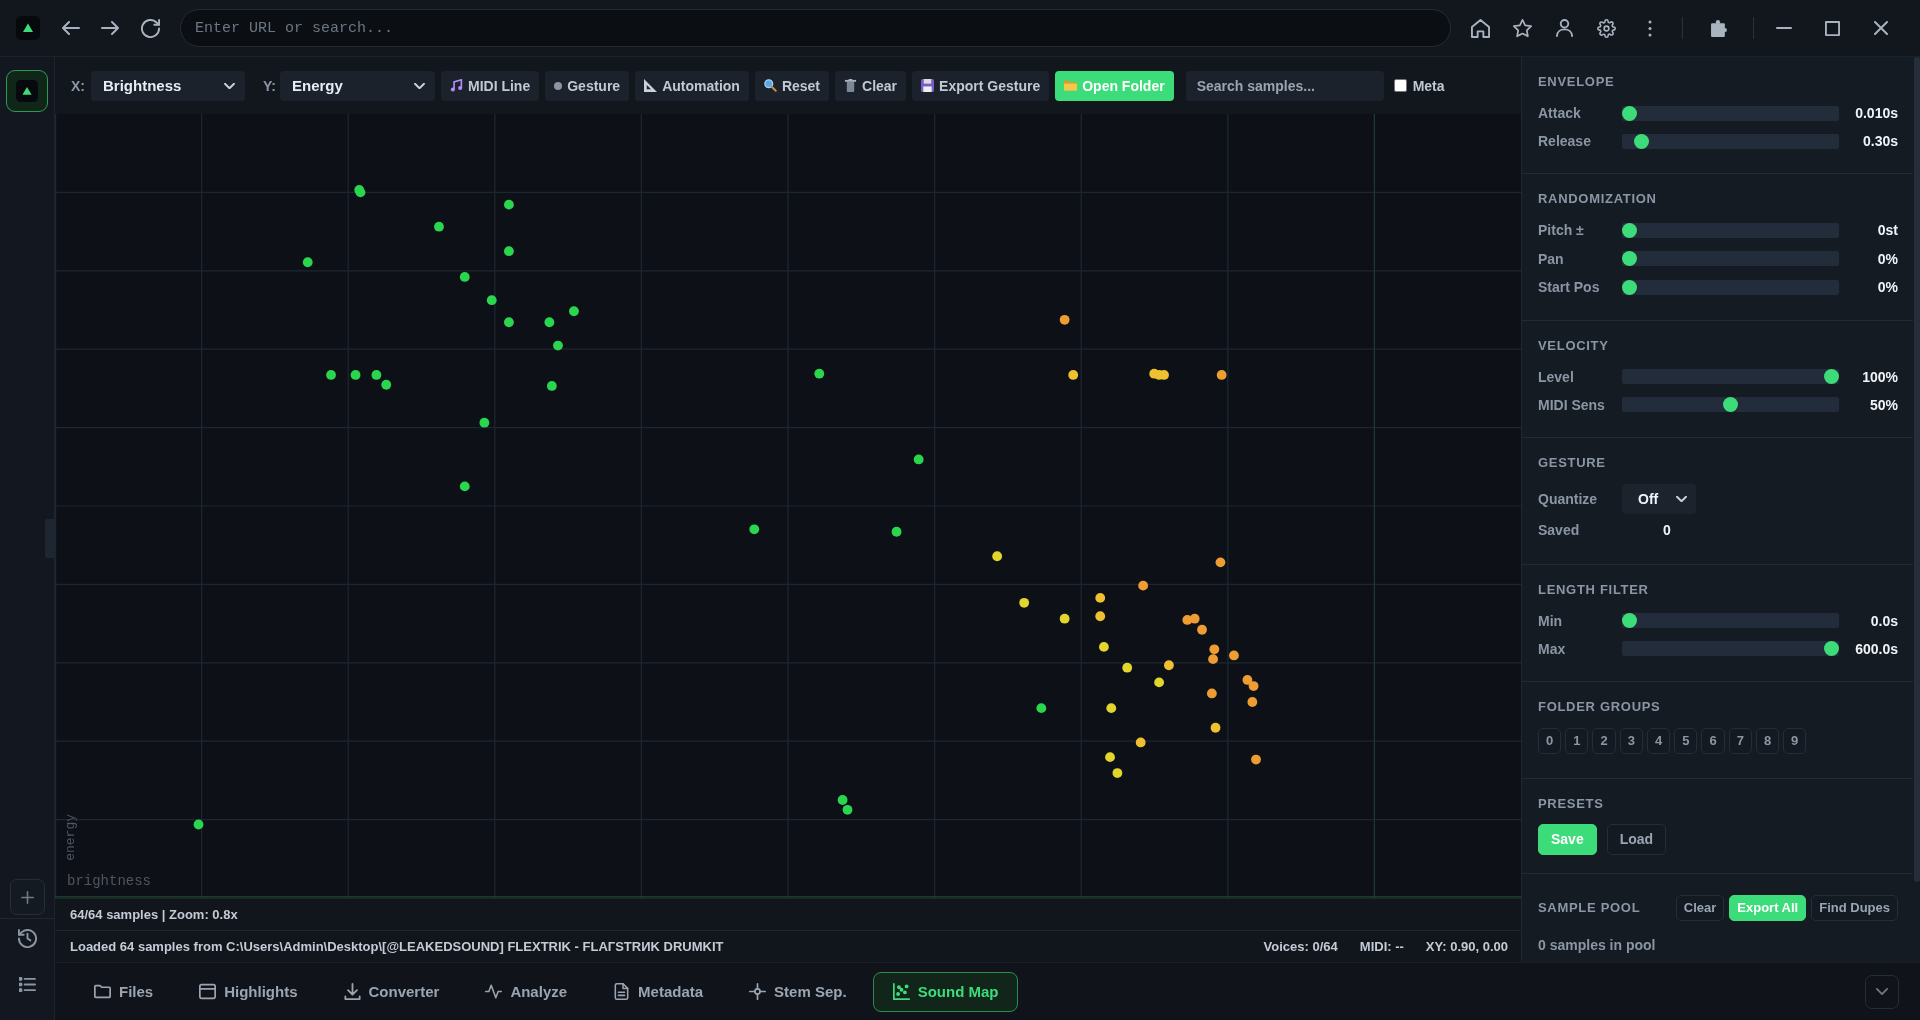 Image resolution: width=1920 pixels, height=1020 pixels. What do you see at coordinates (352, 991) in the screenshot?
I see `download-icon` at bounding box center [352, 991].